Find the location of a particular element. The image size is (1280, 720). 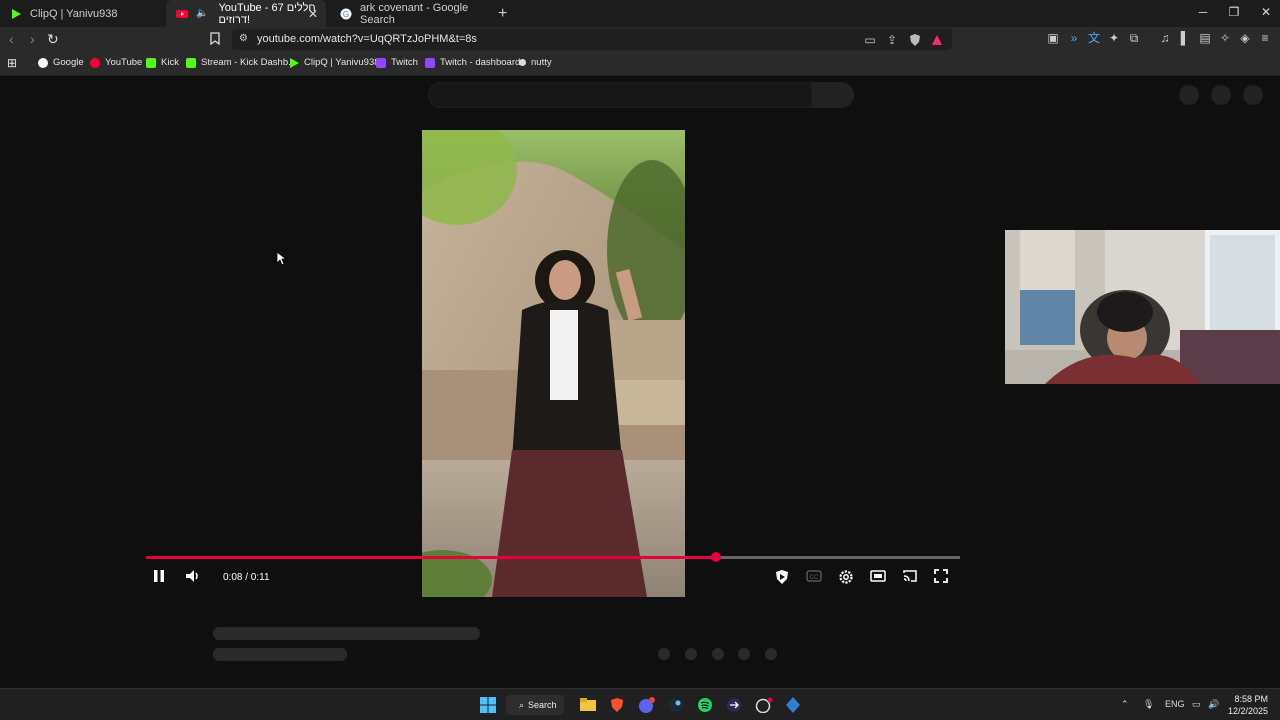

tab-title: ark covenant - Google Search is located at coordinates (414, 13).